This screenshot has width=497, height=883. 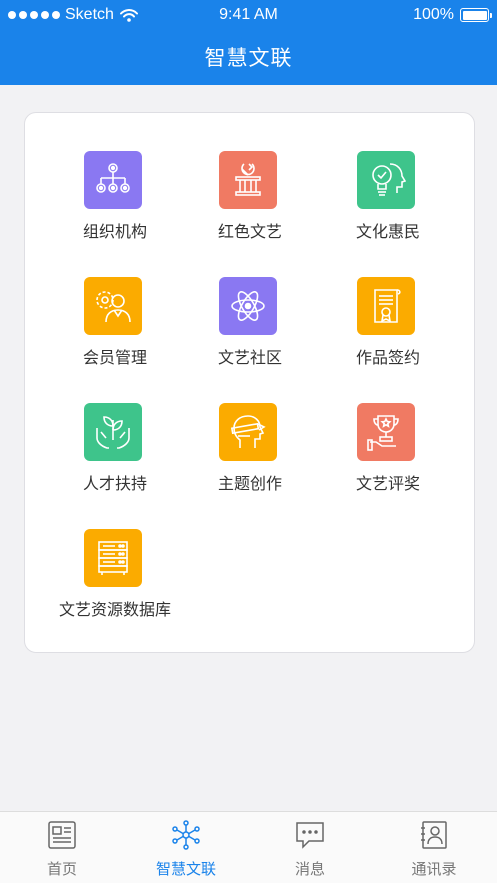 What do you see at coordinates (186, 835) in the screenshot?
I see `network-icon` at bounding box center [186, 835].